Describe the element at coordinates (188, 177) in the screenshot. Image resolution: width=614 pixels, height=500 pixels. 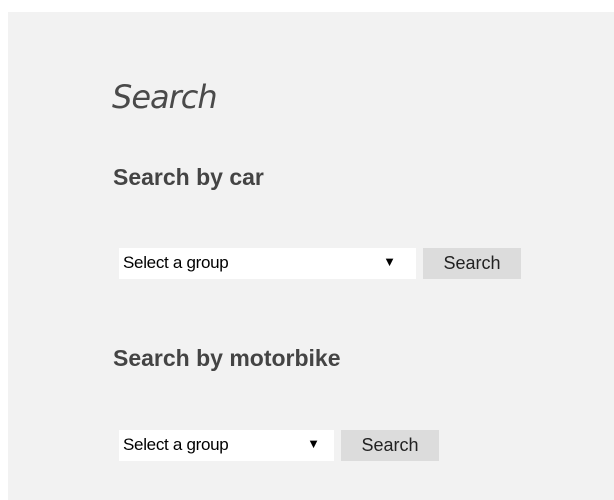
I see `car-search-heading: Search by car` at that location.